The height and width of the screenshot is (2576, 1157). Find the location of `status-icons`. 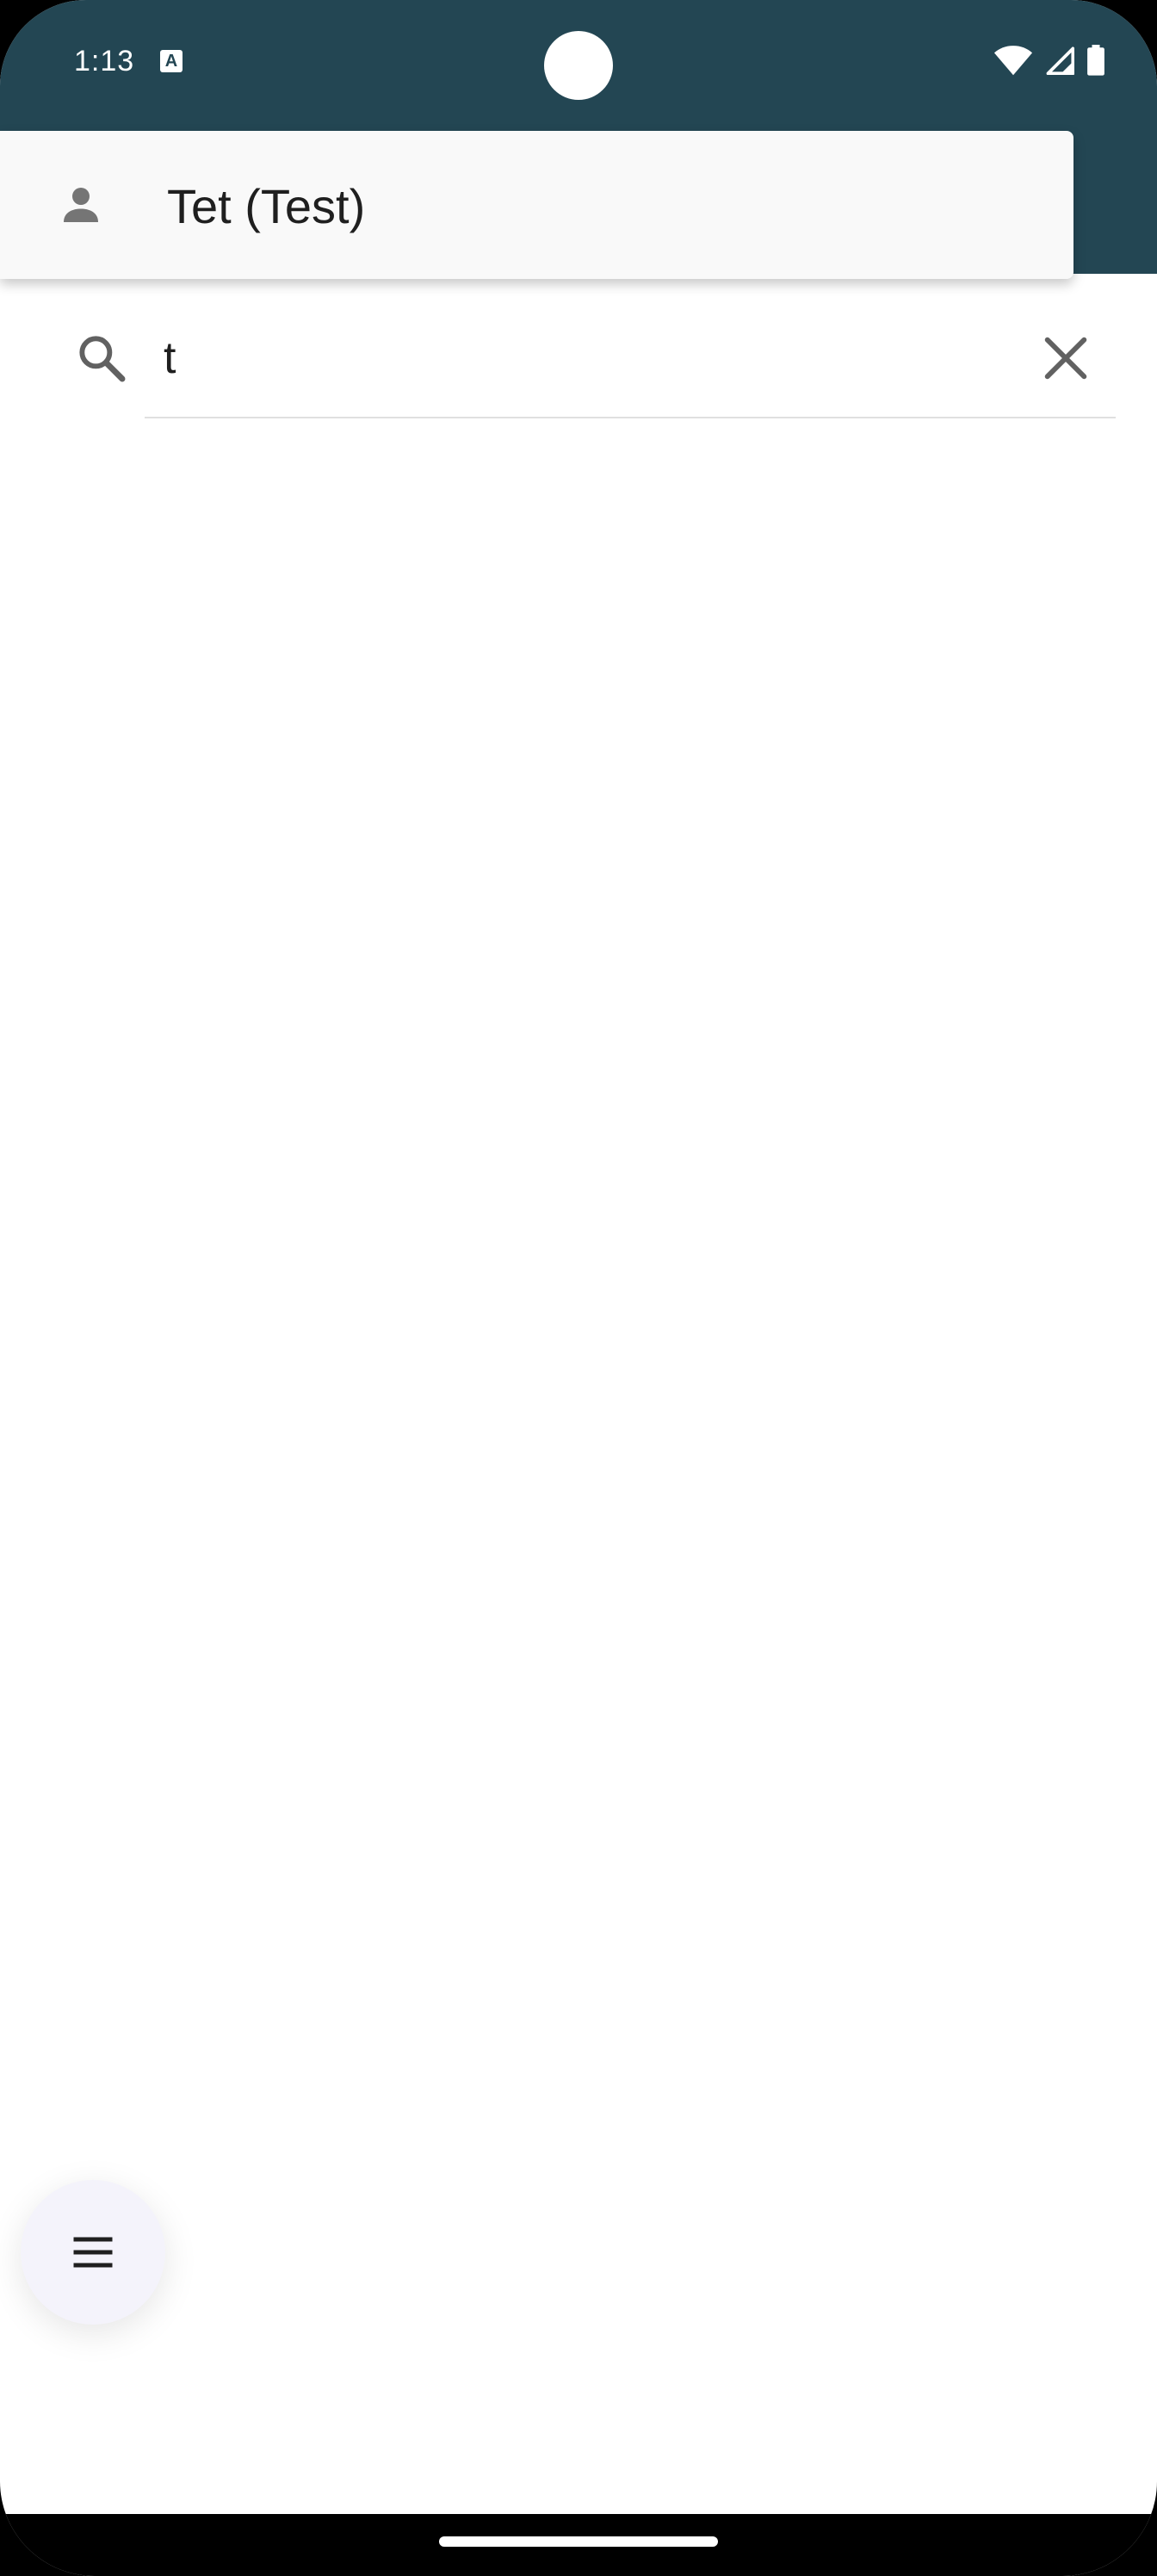

status-icons is located at coordinates (1049, 60).